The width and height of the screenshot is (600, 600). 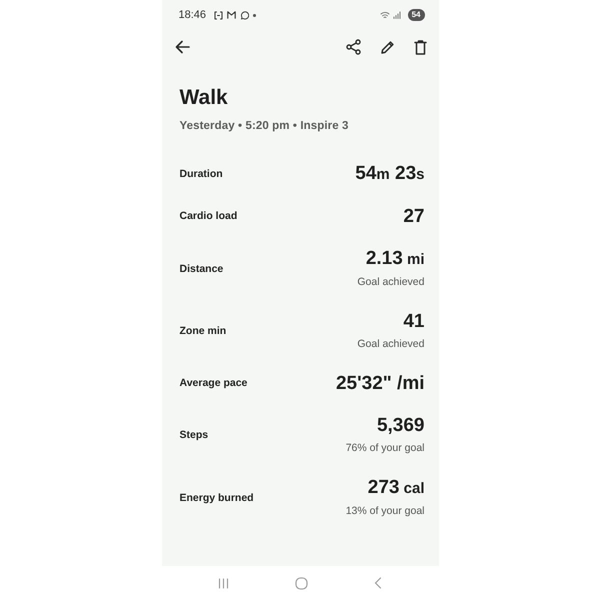 What do you see at coordinates (265, 126) in the screenshot?
I see `workout-subtitle: Yesterday • 5:20 pm • Inspire 3` at bounding box center [265, 126].